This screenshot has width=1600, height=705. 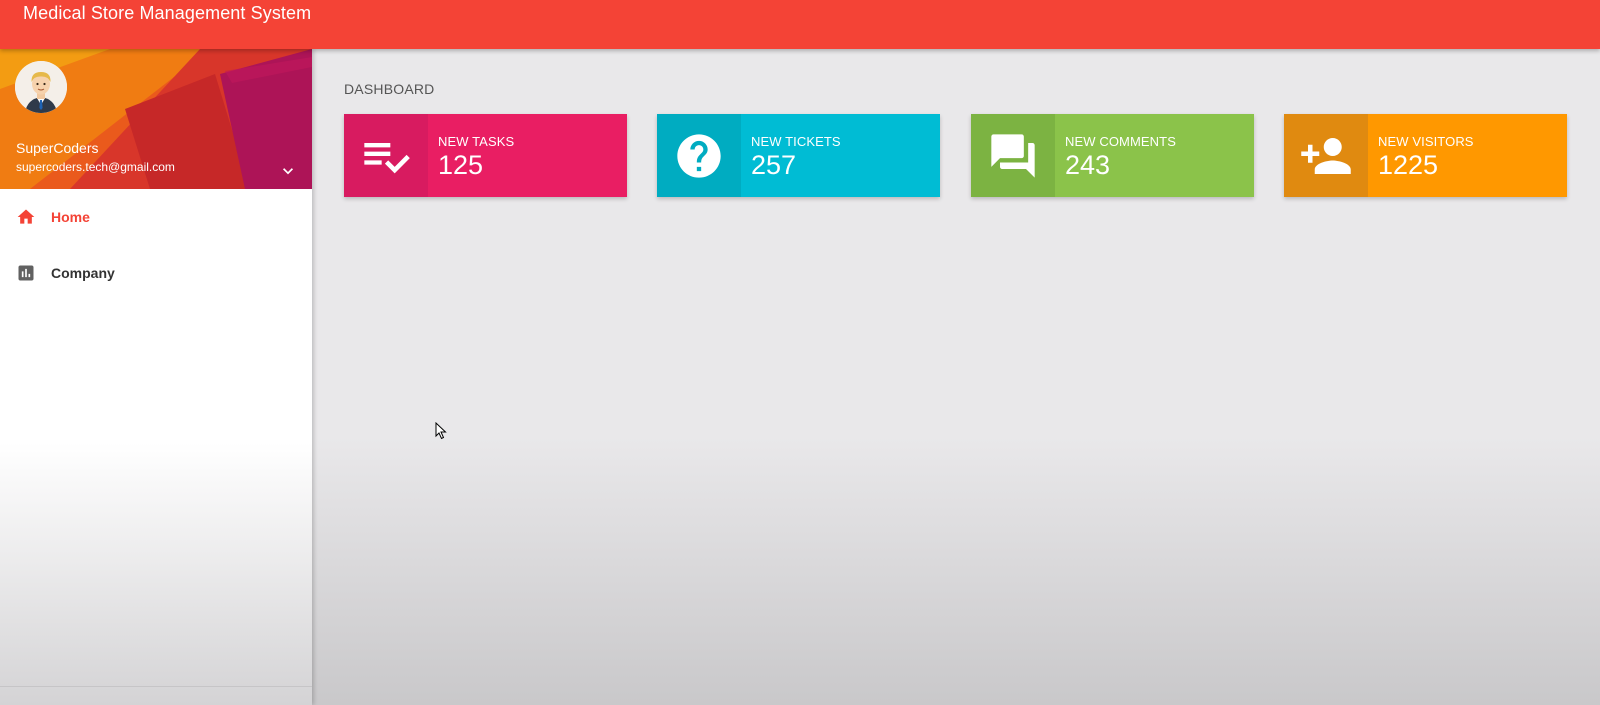 I want to click on card-label: NEW TASKS, so click(x=476, y=141).